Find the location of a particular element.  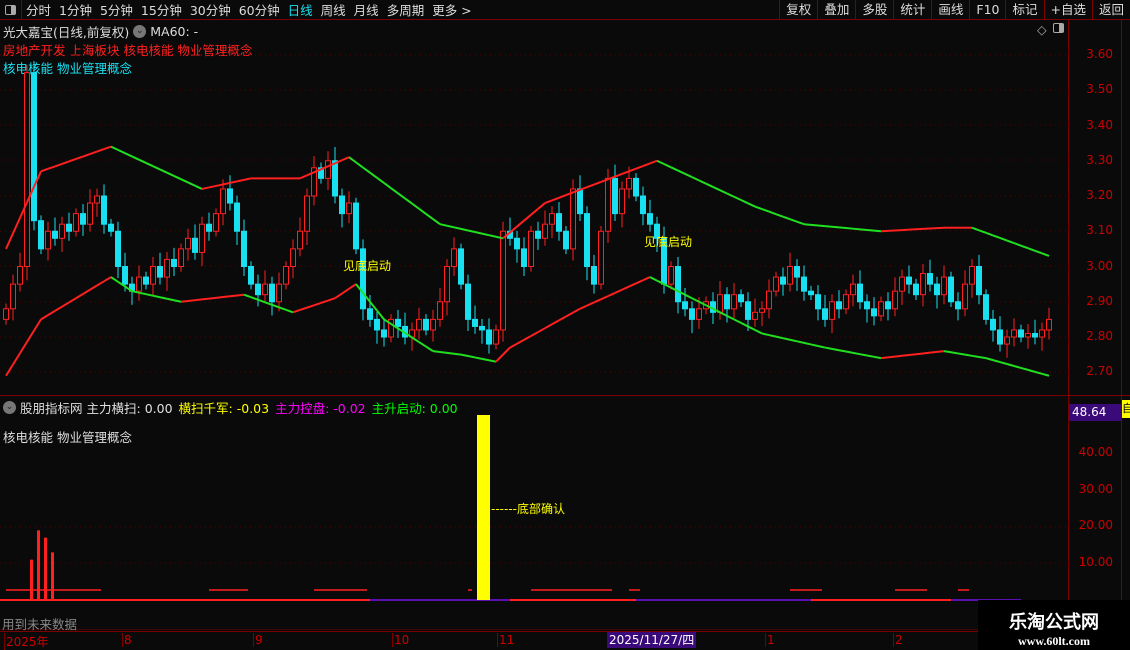

bottom-signal-bar is located at coordinates (483, 507).